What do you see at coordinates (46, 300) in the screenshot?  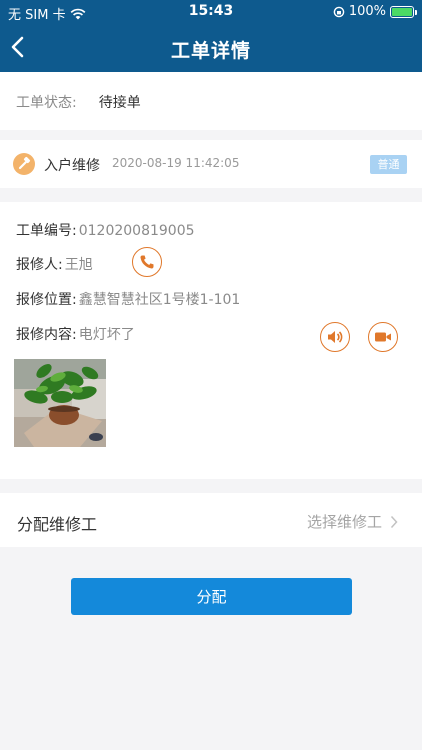 I see `location-label: 报修位置:` at bounding box center [46, 300].